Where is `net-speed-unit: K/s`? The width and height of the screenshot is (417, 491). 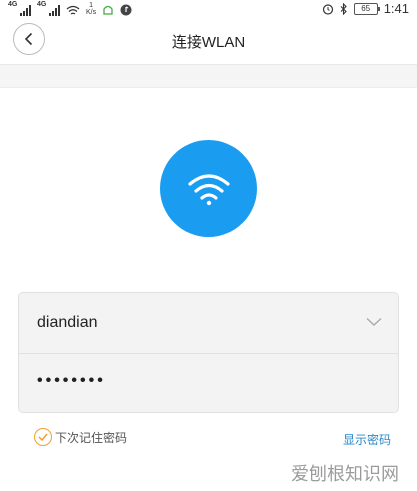 net-speed-unit: K/s is located at coordinates (91, 12).